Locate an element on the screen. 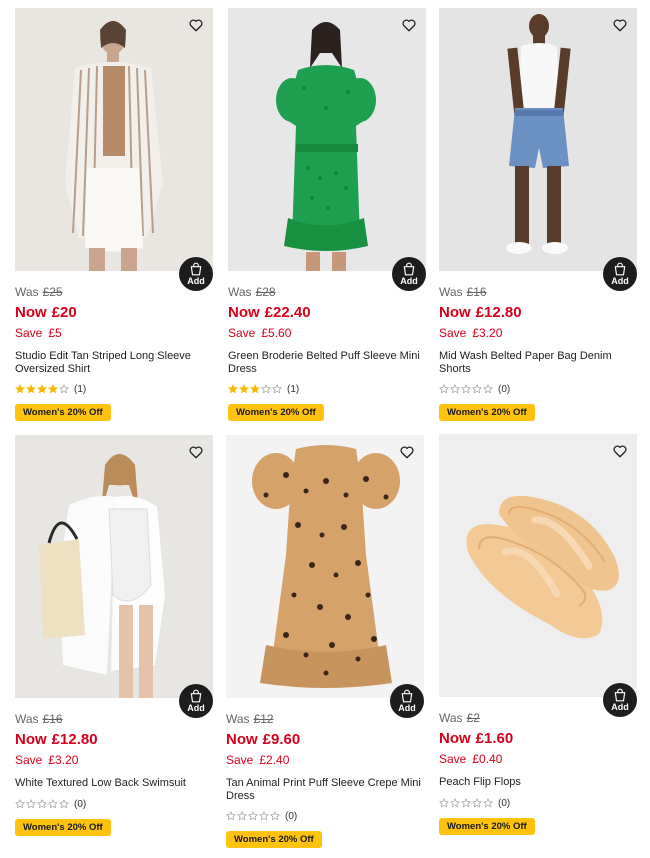  now-price: Now £22.40 is located at coordinates (327, 313).